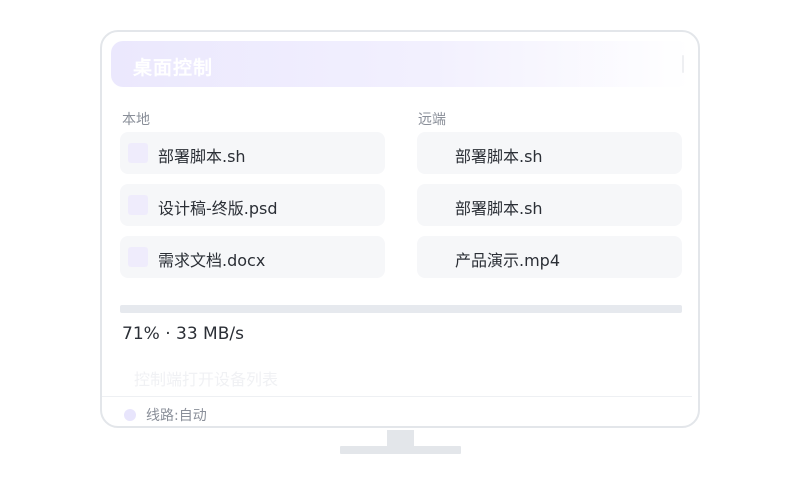 This screenshot has height=500, width=800. Describe the element at coordinates (252, 153) in the screenshot. I see `local-file-item: 部署脚本.sh` at that location.